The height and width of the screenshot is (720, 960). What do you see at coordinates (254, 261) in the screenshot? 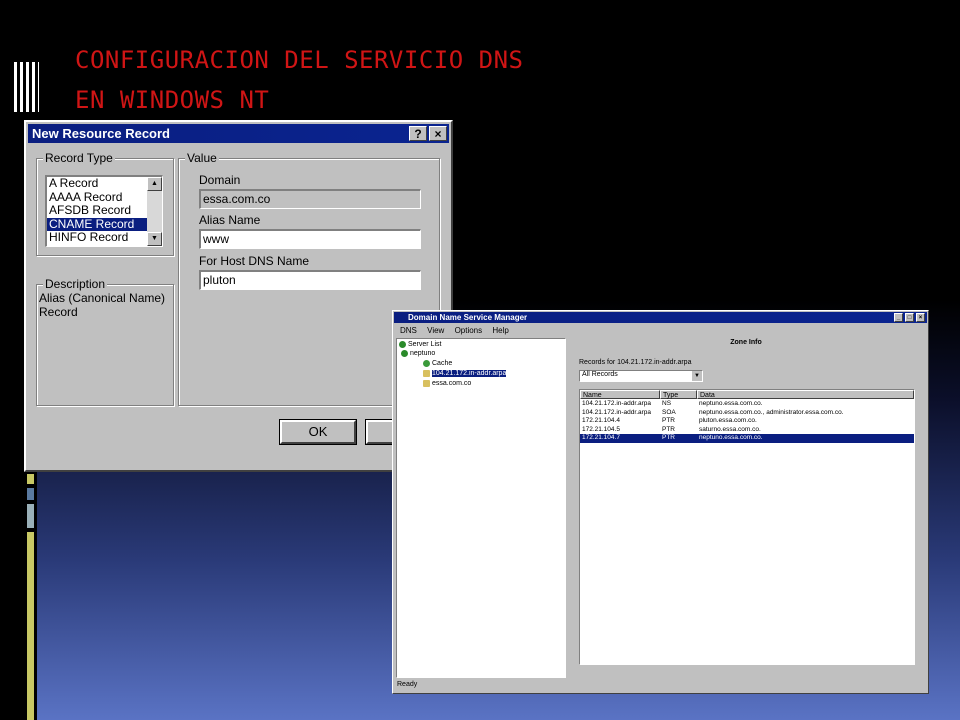
I see `host-dns-name-label: For Host DNS Name` at bounding box center [254, 261].